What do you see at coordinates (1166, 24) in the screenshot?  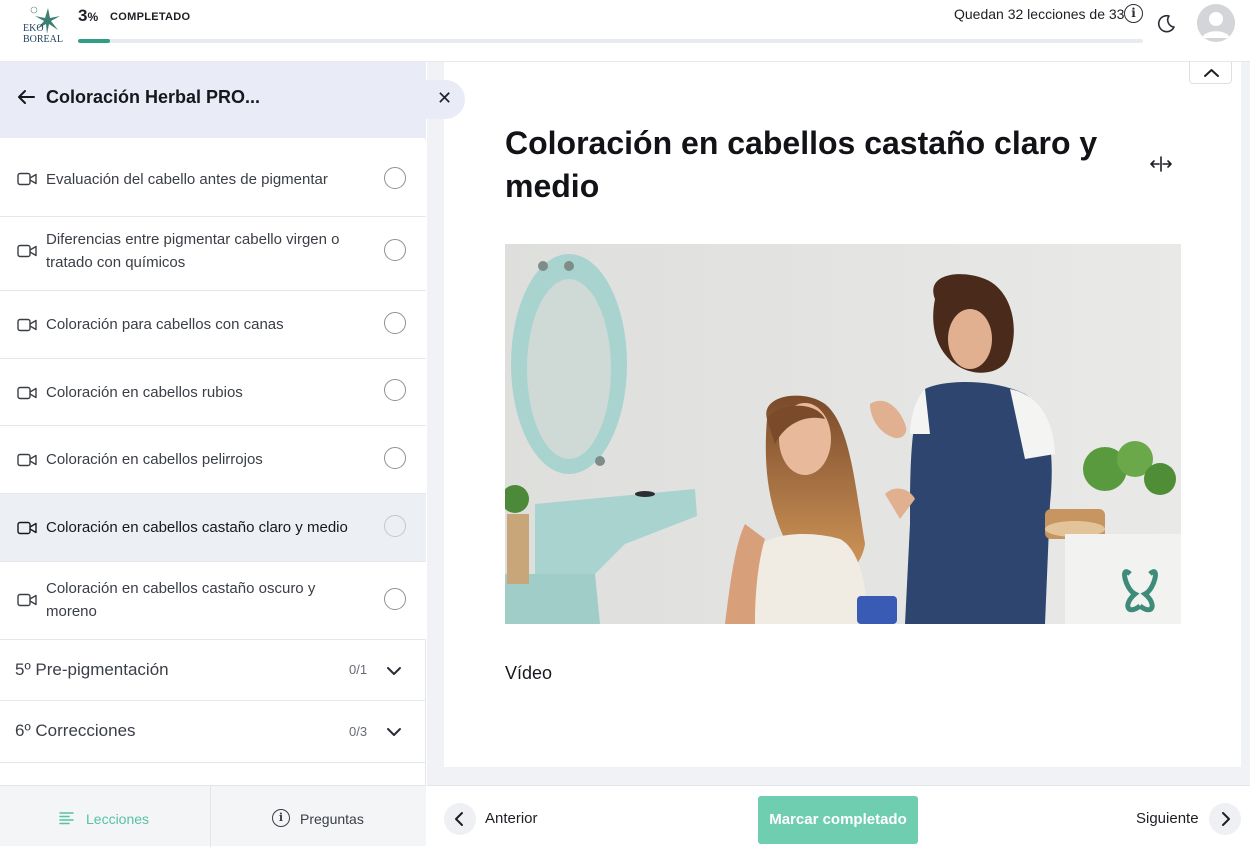 I see `moon-icon` at bounding box center [1166, 24].